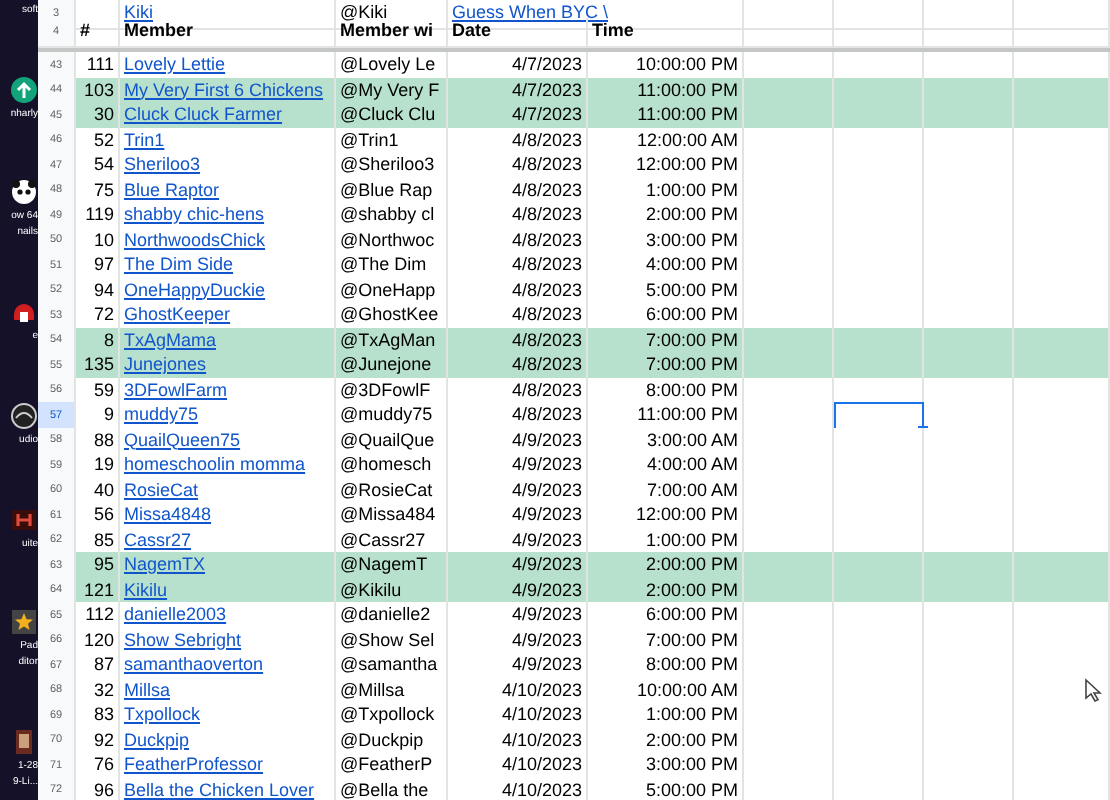  I want to click on member-link: Millsa, so click(147, 690).